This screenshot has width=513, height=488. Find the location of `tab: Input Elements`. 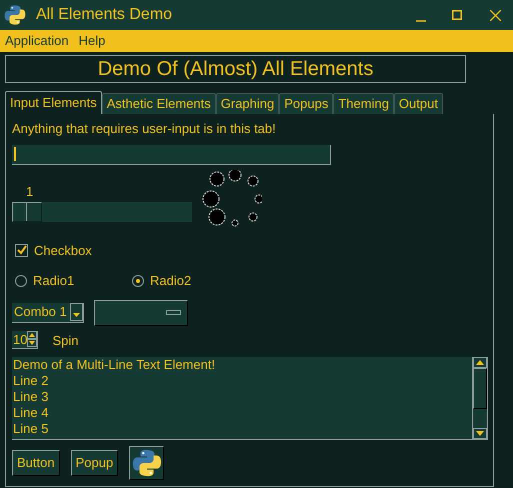

tab: Input Elements is located at coordinates (53, 102).